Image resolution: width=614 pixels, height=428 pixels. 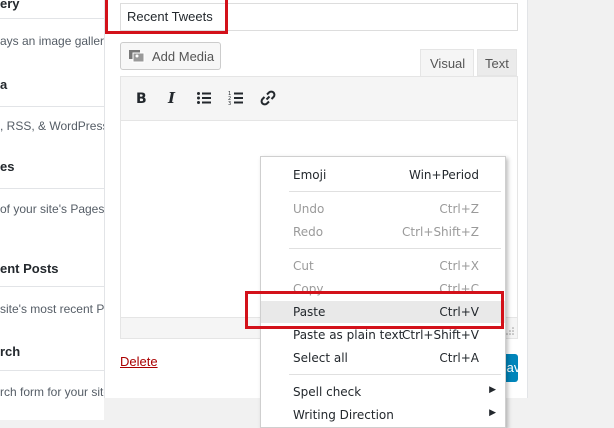 I want to click on menu-item-label: Cut, so click(x=303, y=266).